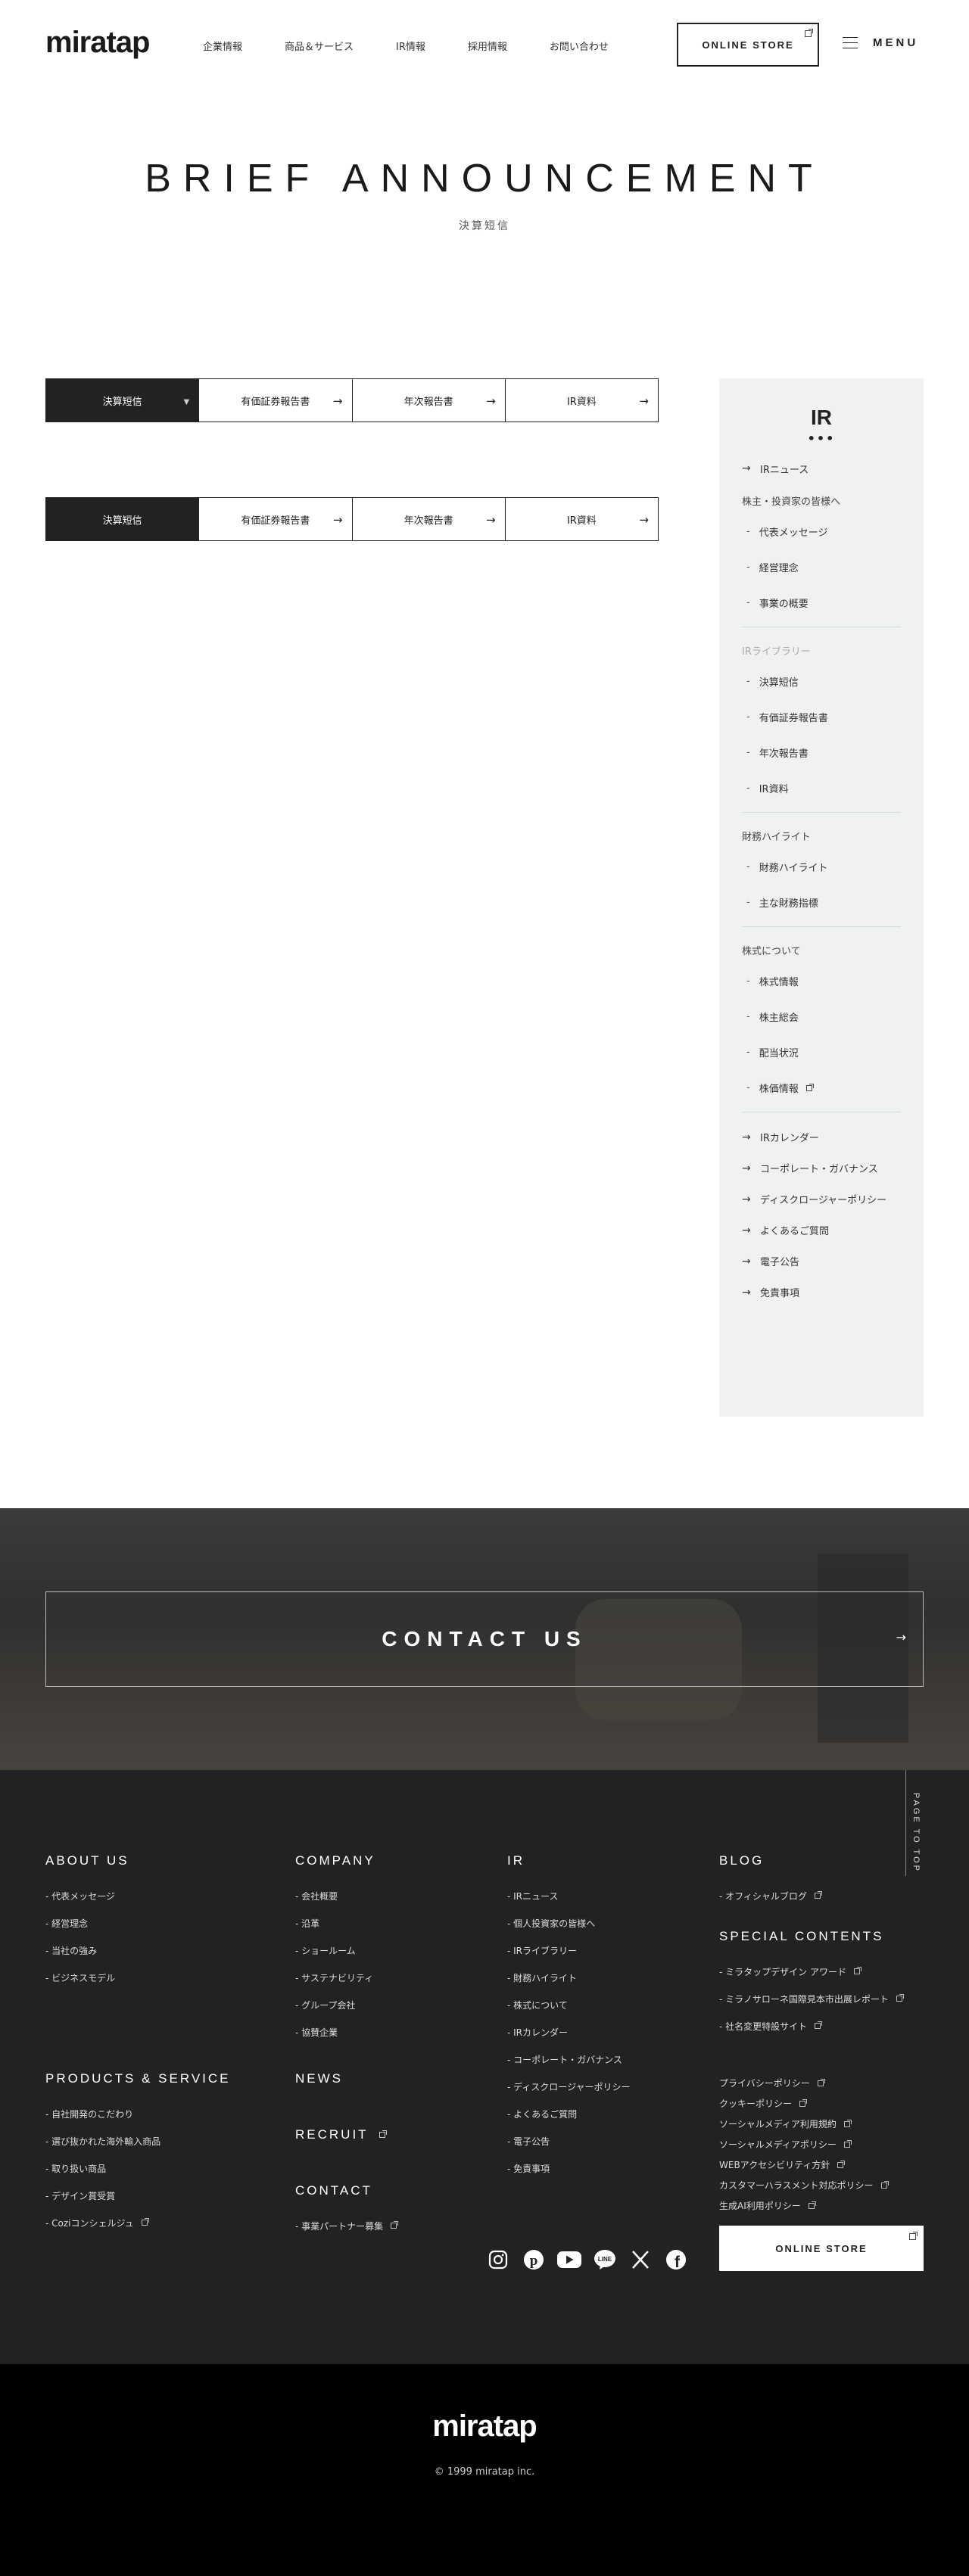 Image resolution: width=969 pixels, height=2576 pixels. I want to click on footer-link: - 自社開発のこだわり, so click(138, 2113).